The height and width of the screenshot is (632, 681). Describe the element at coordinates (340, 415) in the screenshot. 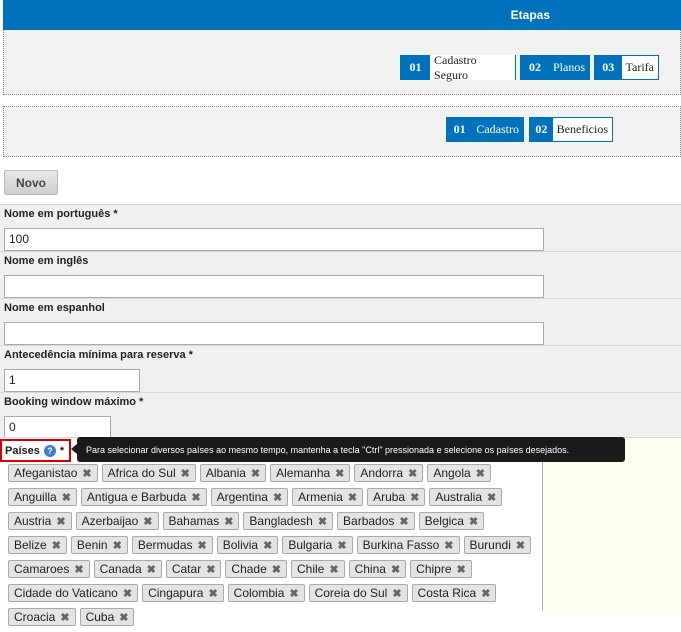

I see `field-booking-window: Booking window máximo * 0` at that location.